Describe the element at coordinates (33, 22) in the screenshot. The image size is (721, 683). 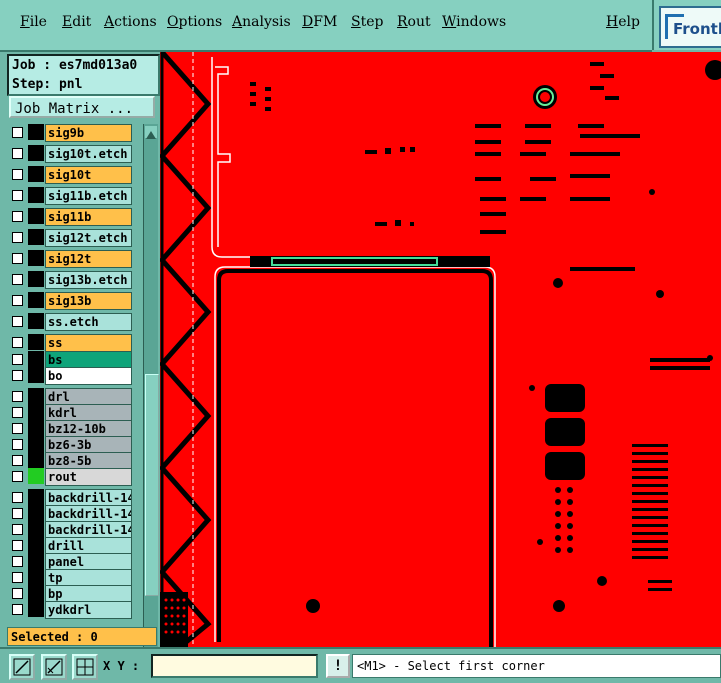
I see `menu-file: File` at that location.